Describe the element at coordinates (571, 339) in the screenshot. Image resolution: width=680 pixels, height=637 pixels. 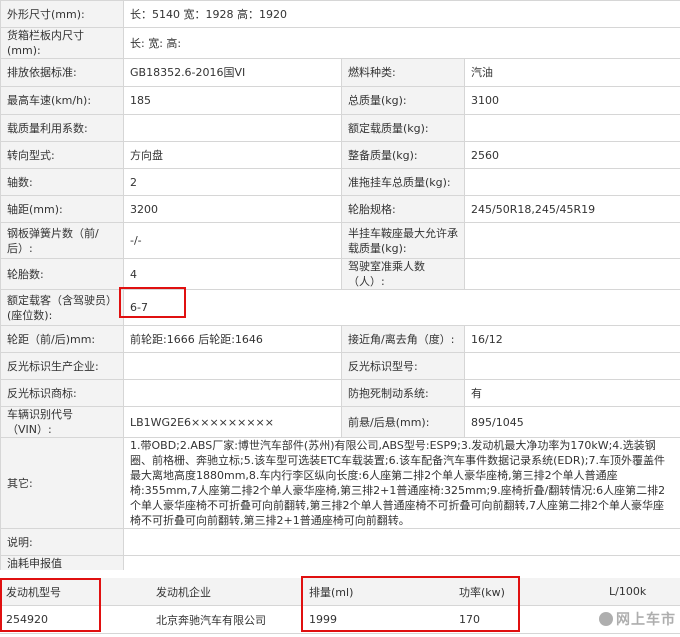
I see `spec-value: 16/12` at that location.